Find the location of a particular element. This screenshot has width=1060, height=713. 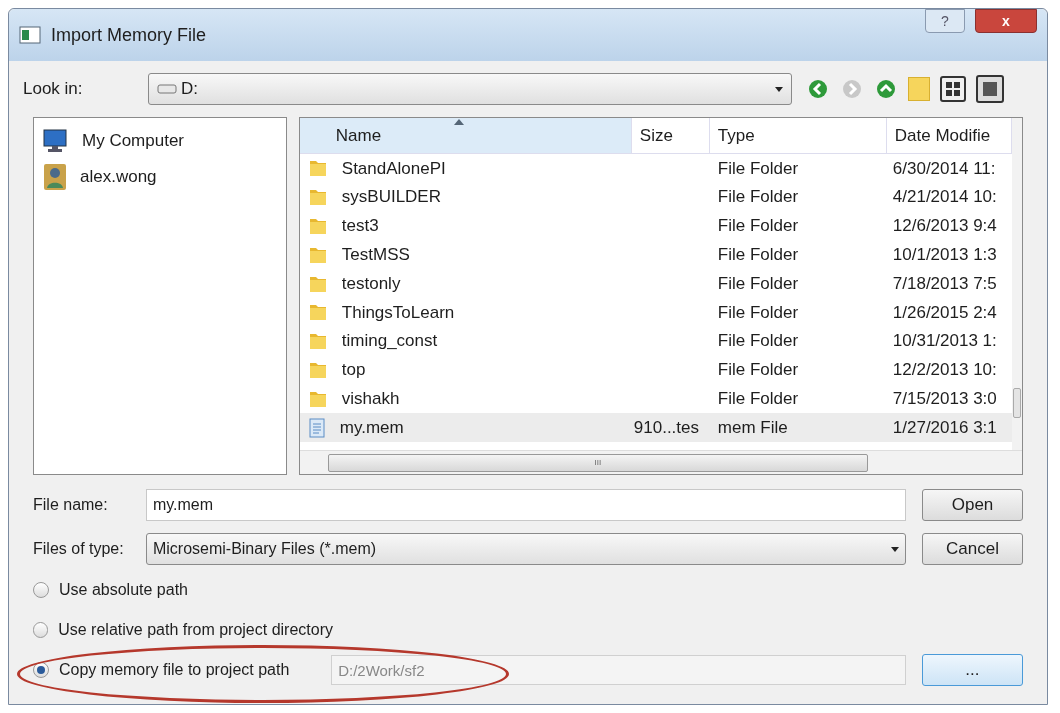

file-name: TestMSS is located at coordinates (375, 255).